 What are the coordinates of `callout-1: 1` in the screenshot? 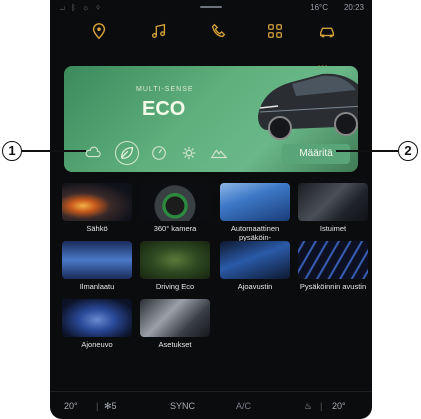 It's located at (12, 151).